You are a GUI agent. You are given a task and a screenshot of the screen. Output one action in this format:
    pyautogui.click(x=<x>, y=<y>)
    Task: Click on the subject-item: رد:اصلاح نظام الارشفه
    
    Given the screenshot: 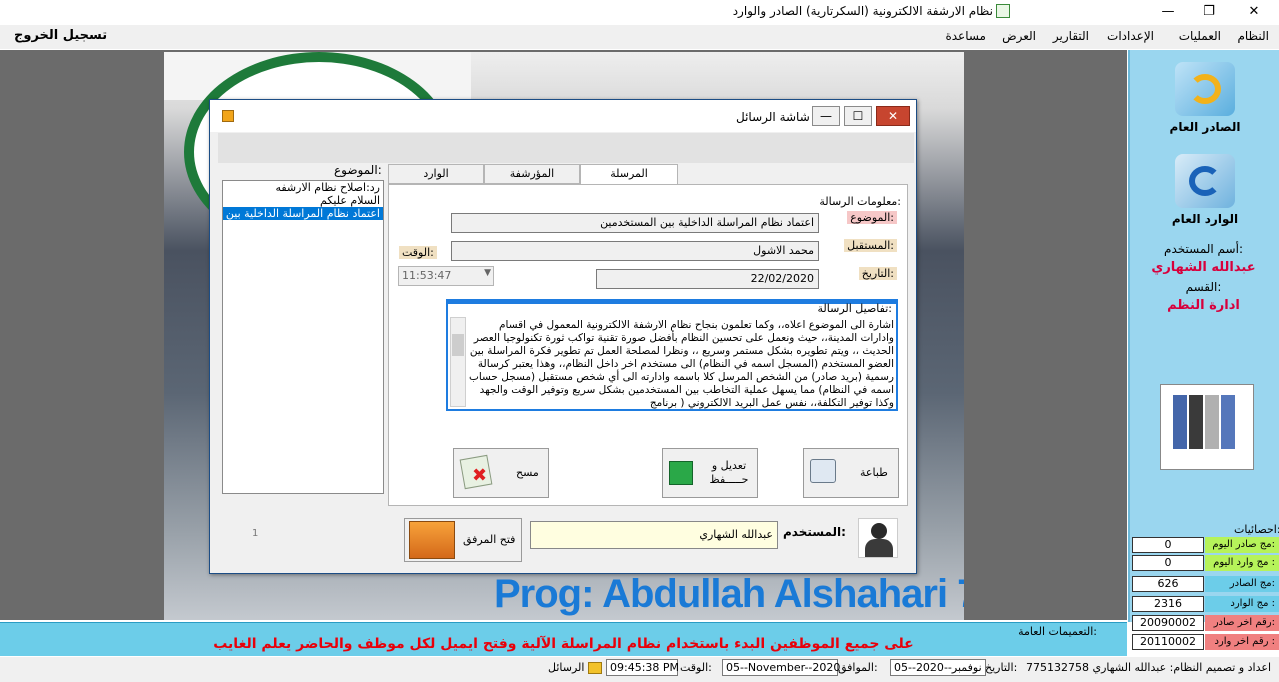 What is the action you would take?
    pyautogui.click(x=303, y=187)
    